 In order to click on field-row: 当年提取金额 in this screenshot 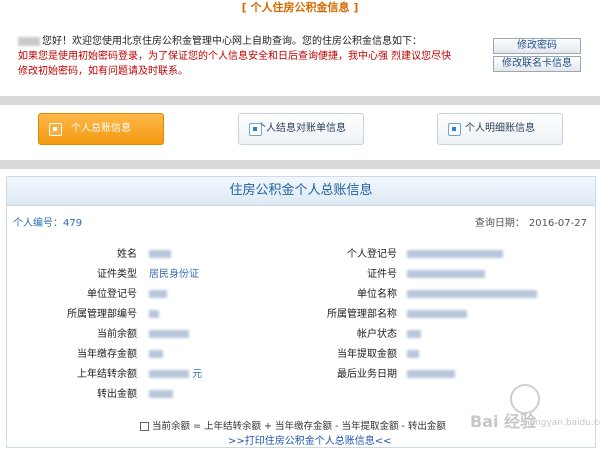, I will do `click(427, 355)`.